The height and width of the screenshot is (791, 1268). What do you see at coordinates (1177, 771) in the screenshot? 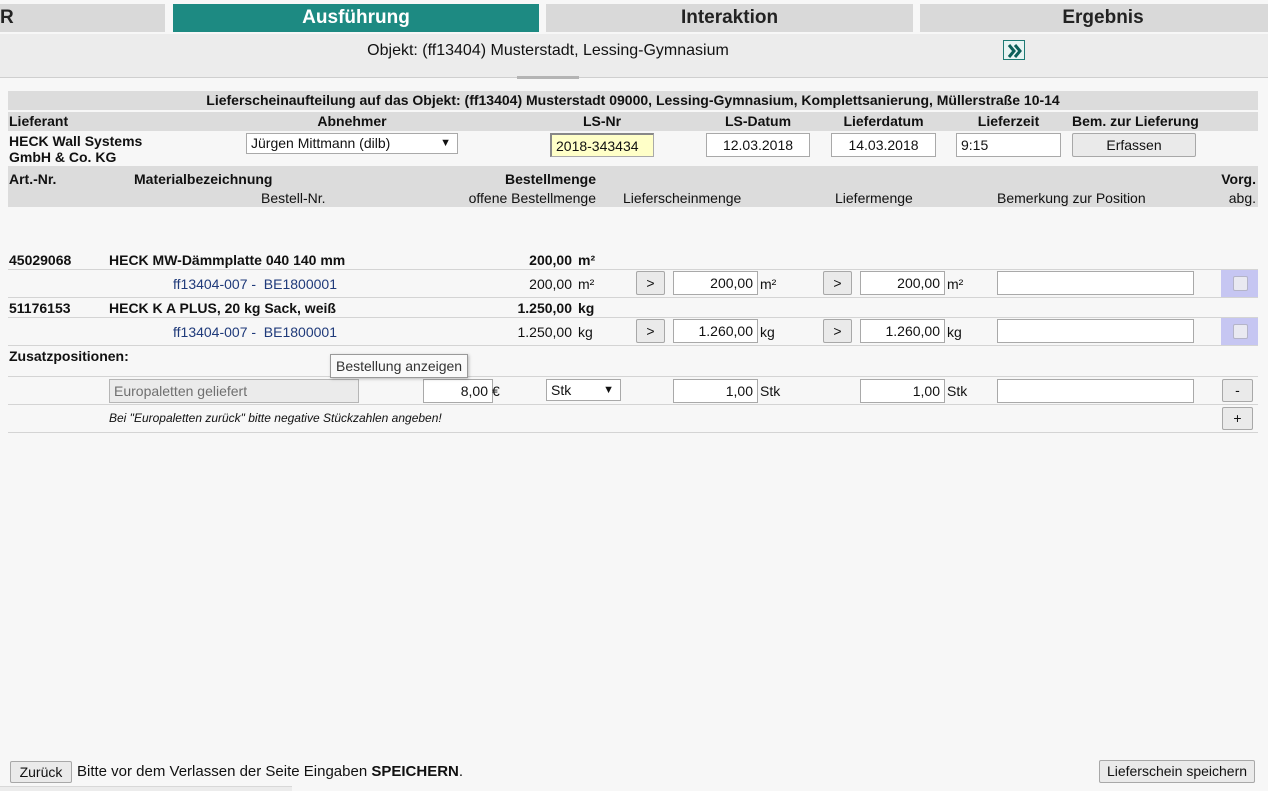
I see `save-lieferschein-button: Lieferschein speichern` at bounding box center [1177, 771].